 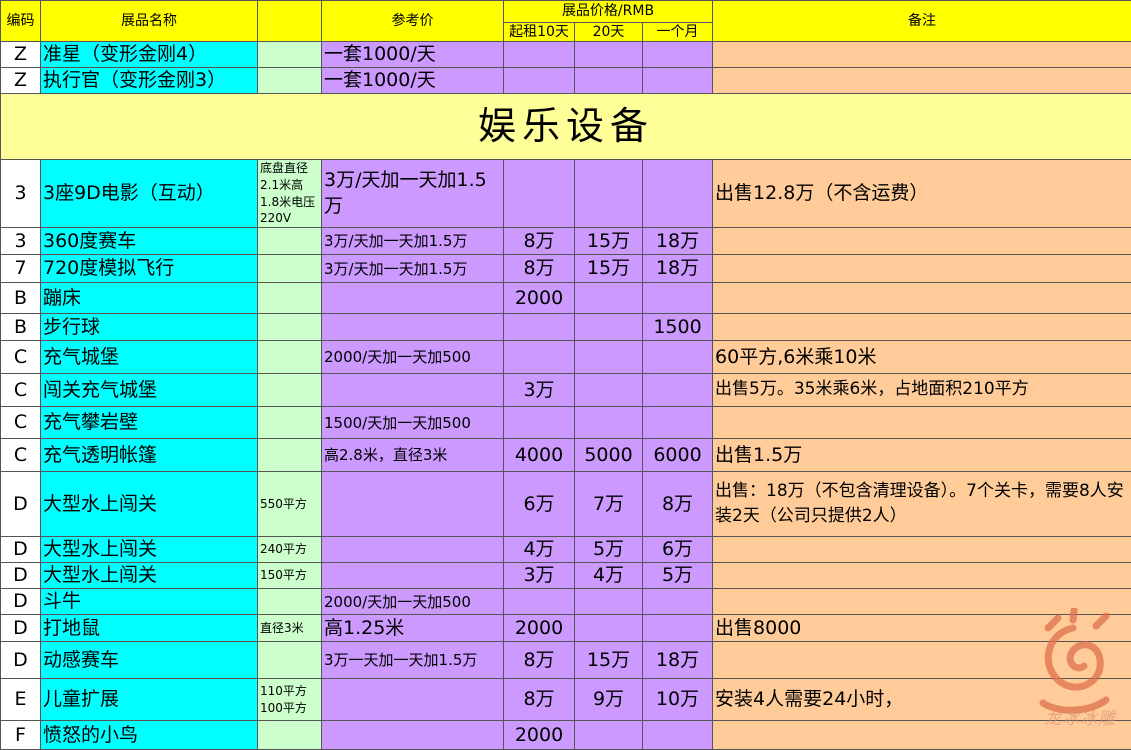 I want to click on item-price-20-days: 5万, so click(x=609, y=550).